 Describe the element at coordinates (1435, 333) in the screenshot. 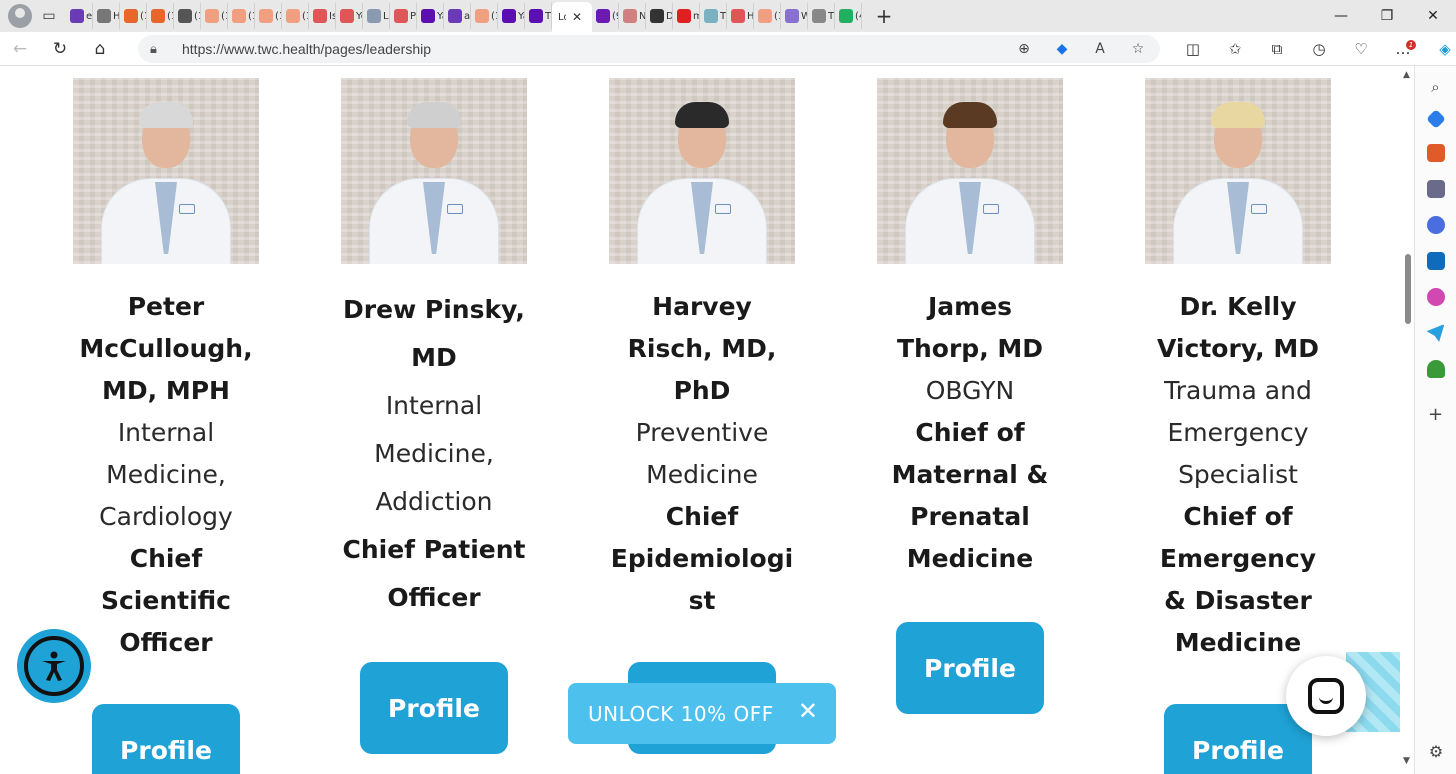

I see `telegram-icon` at that location.